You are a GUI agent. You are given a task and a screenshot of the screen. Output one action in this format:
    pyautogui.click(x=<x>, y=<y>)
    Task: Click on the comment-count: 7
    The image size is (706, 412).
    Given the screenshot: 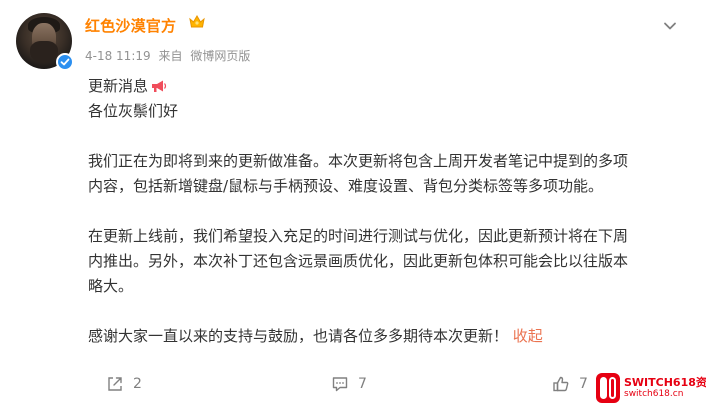 What is the action you would take?
    pyautogui.click(x=362, y=384)
    